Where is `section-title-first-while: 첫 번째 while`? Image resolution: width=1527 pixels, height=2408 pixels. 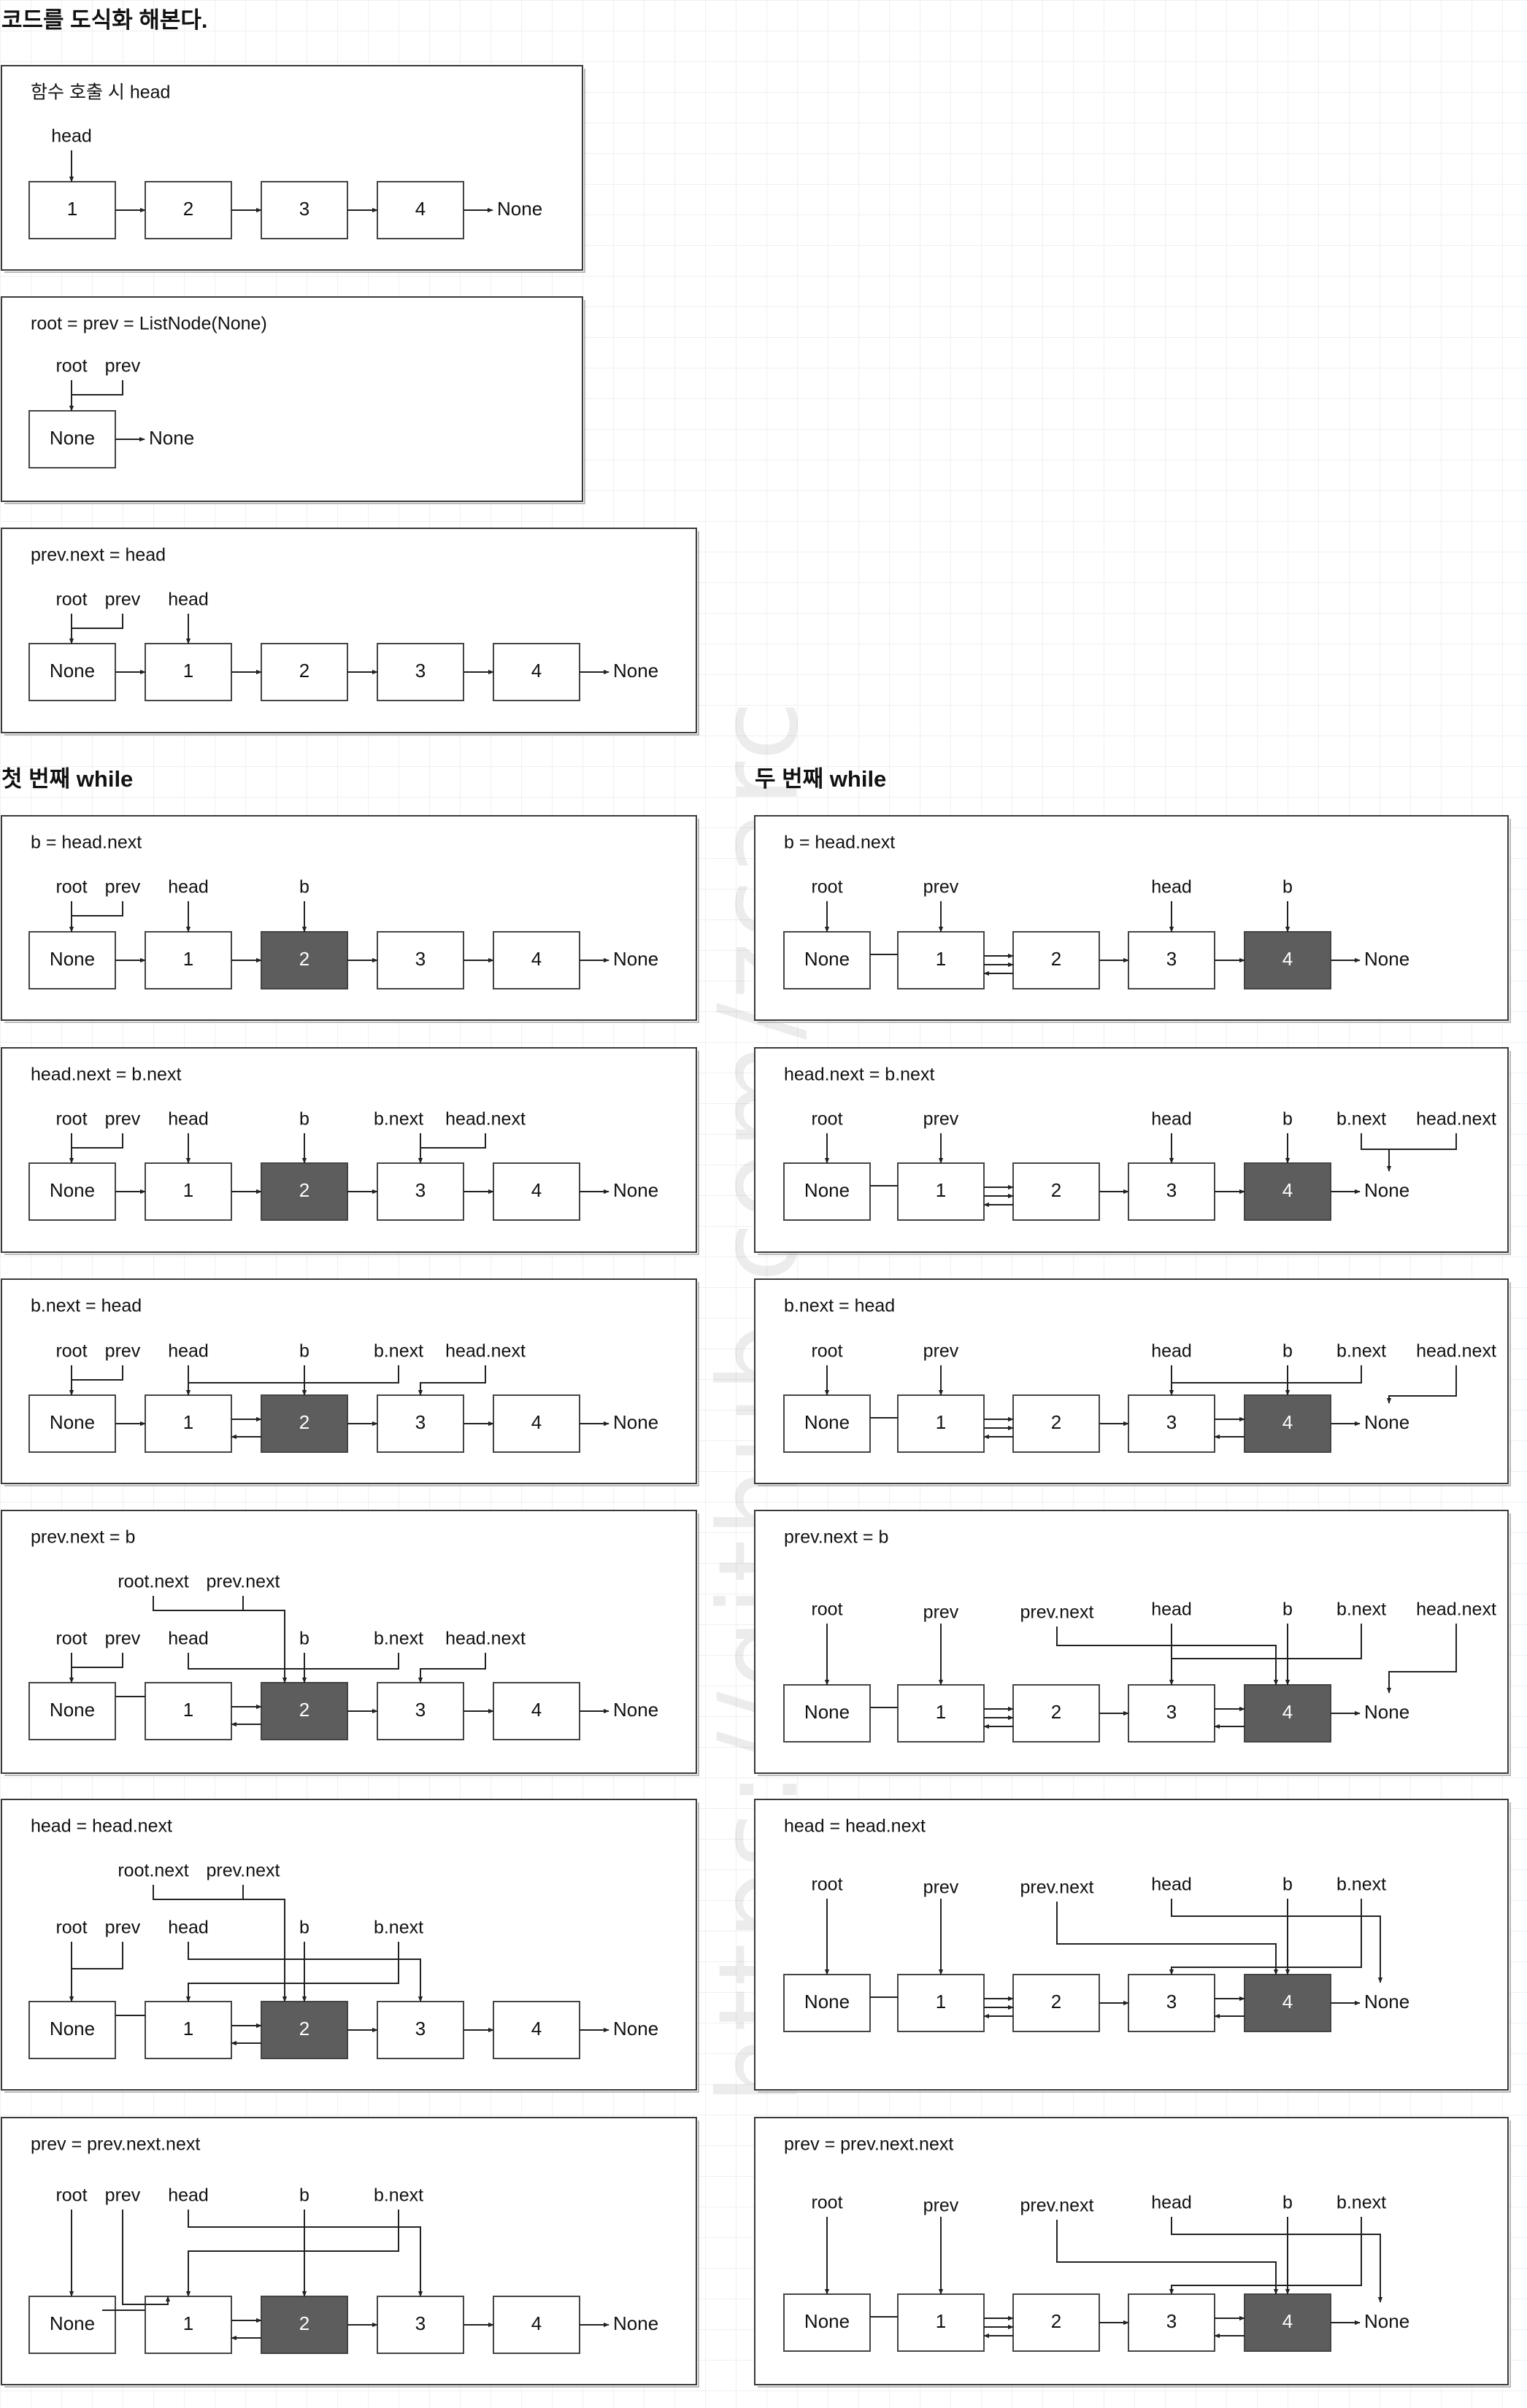
section-title-first-while: 첫 번째 while is located at coordinates (67, 779).